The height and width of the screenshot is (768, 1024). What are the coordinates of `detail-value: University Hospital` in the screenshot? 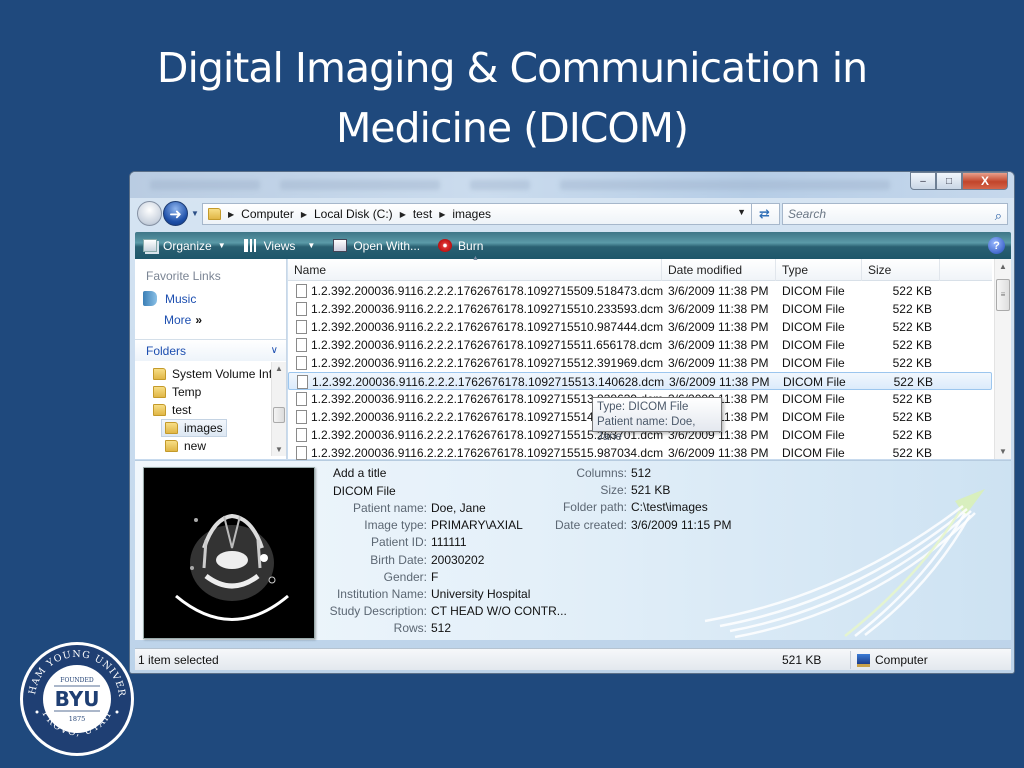 It's located at (480, 594).